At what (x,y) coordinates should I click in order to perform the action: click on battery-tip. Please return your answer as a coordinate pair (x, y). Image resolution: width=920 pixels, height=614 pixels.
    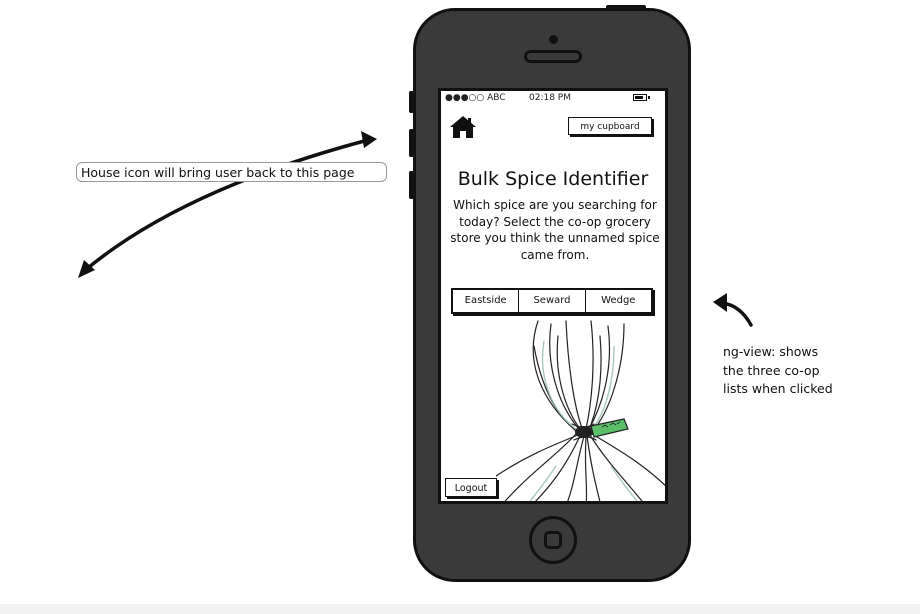
    Looking at the image, I should click on (649, 97).